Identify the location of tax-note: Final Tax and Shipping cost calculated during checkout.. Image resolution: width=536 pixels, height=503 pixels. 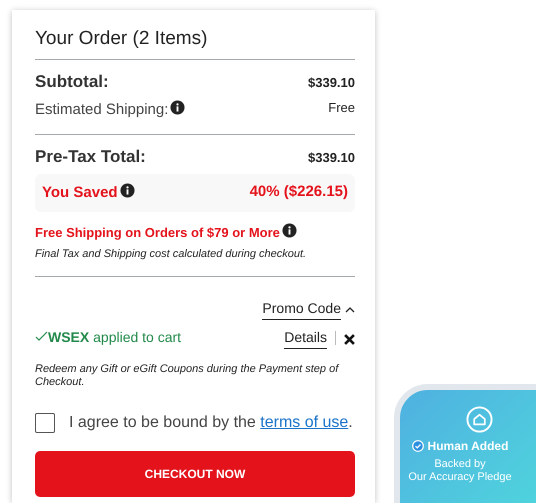
(171, 254).